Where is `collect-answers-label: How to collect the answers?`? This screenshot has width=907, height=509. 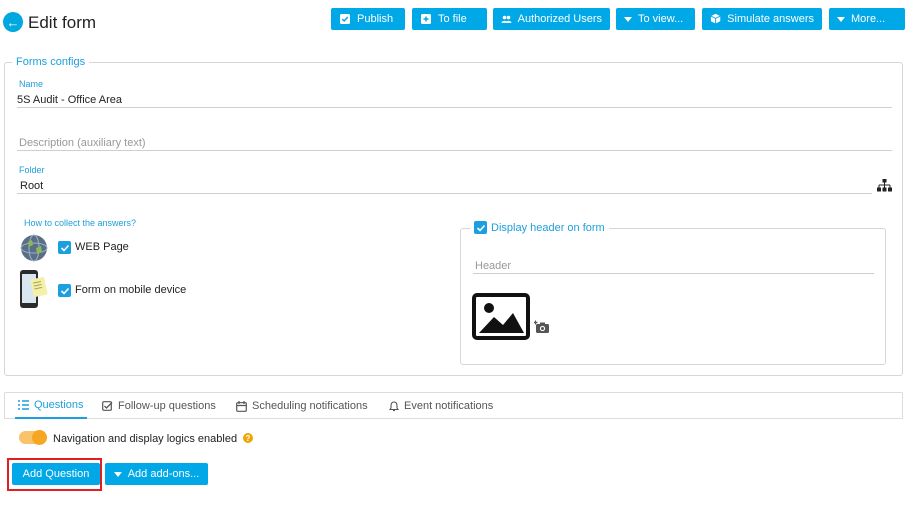
collect-answers-label: How to collect the answers? is located at coordinates (80, 223).